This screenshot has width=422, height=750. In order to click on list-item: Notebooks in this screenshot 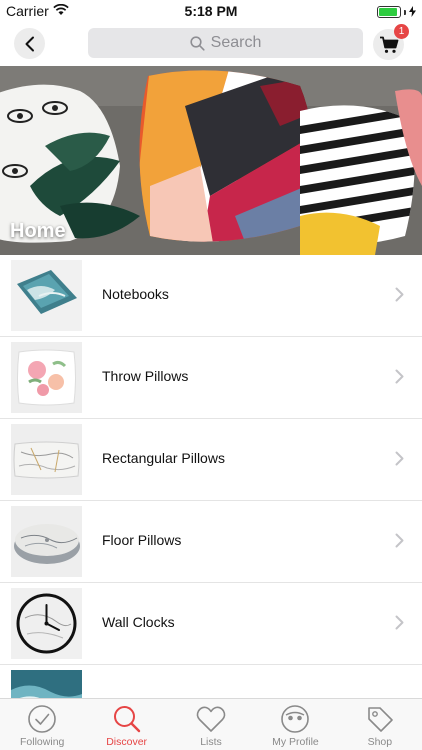, I will do `click(211, 296)`.